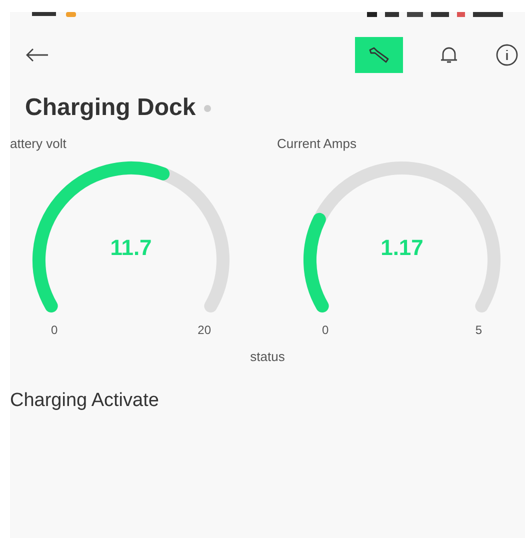  I want to click on back-button, so click(37, 55).